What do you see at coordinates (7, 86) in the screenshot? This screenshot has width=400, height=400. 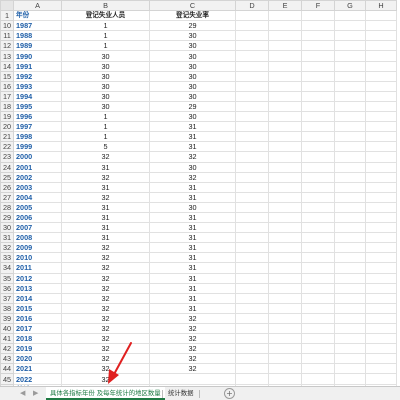 I see `row-number: 16` at bounding box center [7, 86].